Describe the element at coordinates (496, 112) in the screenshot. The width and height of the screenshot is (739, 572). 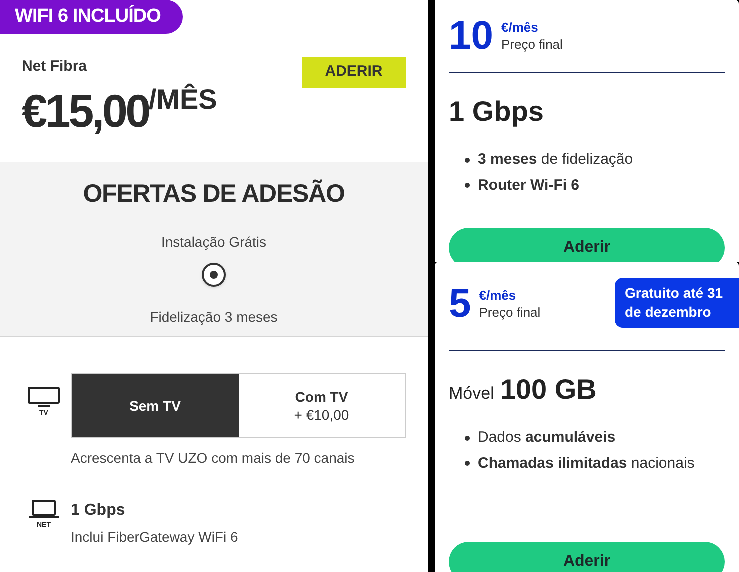
I see `heading: 1 Gbps` at that location.